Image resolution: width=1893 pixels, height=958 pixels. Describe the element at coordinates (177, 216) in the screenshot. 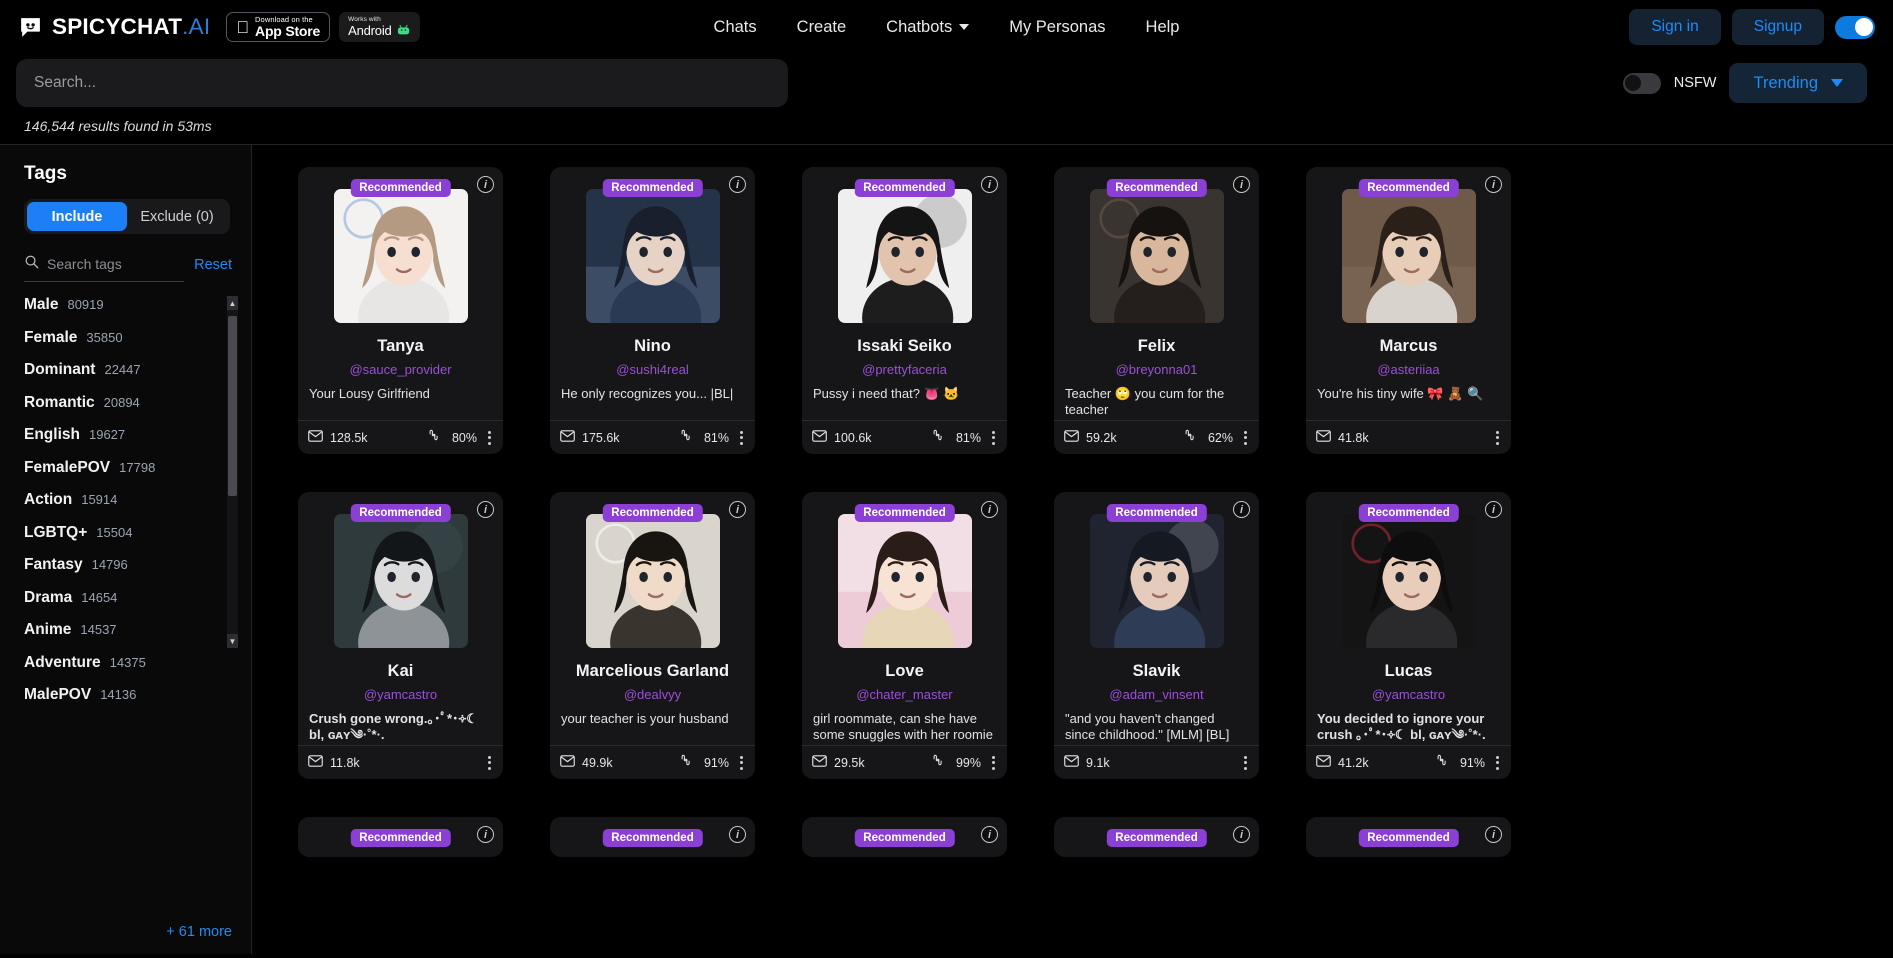

I see `exclude-tab: Exclude (0)` at that location.